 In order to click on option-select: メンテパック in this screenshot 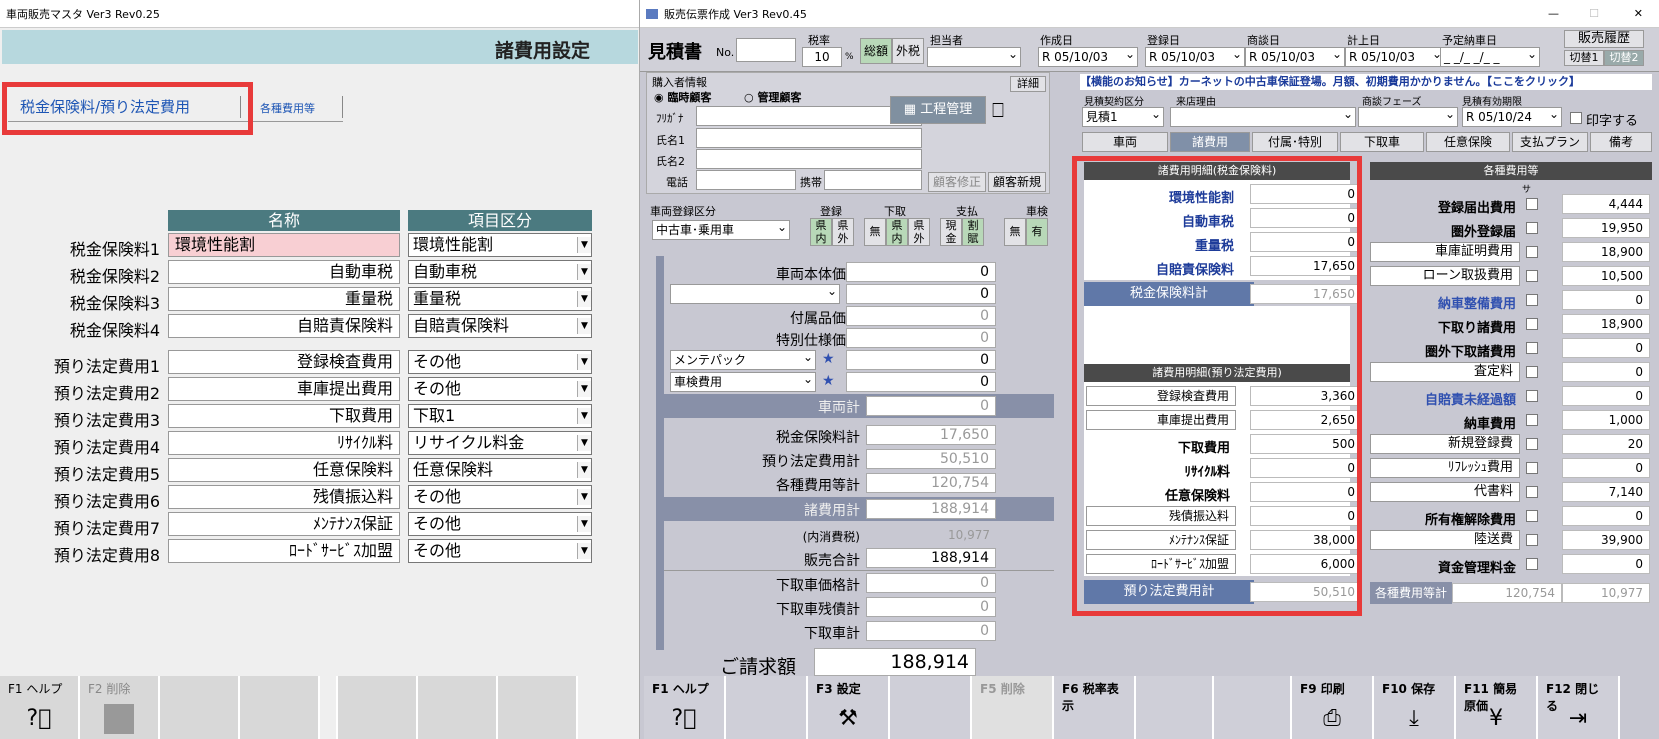, I will do `click(743, 359)`.